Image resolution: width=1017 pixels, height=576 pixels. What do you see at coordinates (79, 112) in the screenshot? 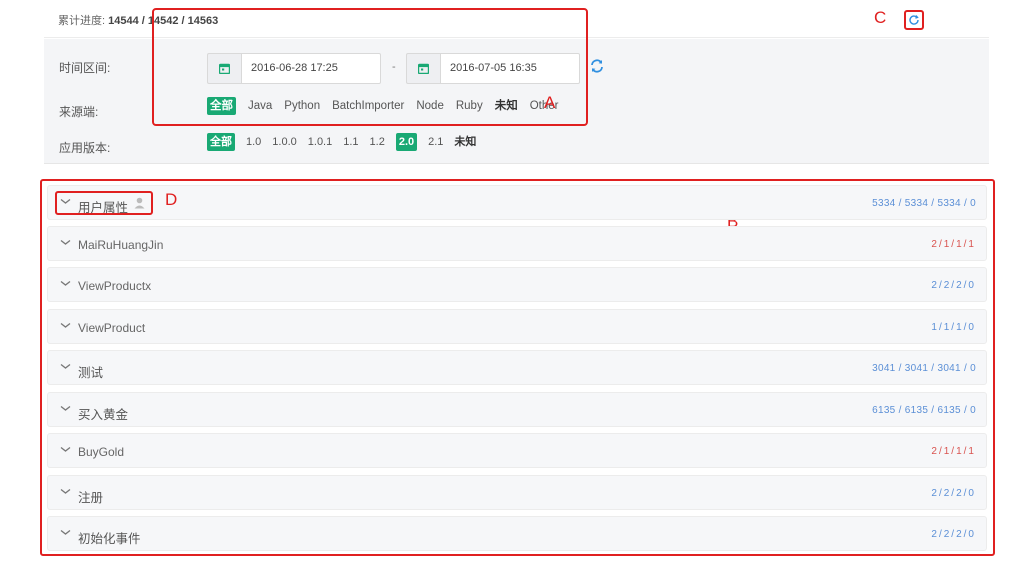
I see `source-label: 来源端:` at bounding box center [79, 112].